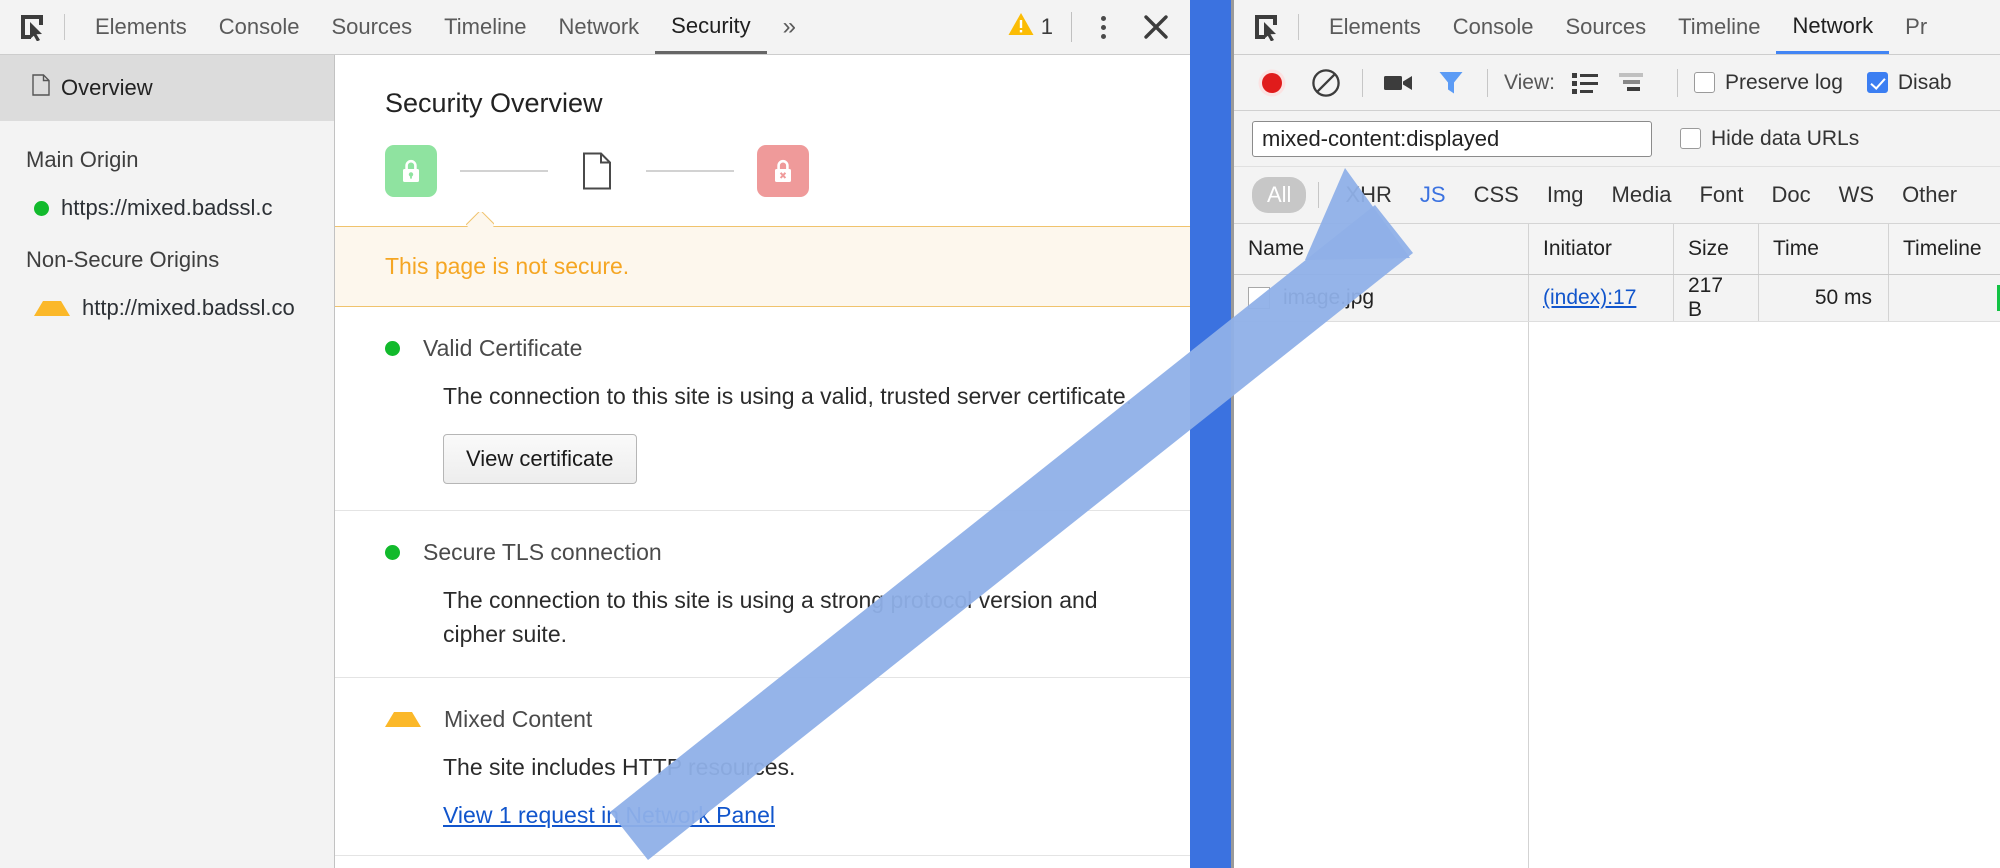  What do you see at coordinates (1589, 298) in the screenshot?
I see `initiator-link: (index):17` at bounding box center [1589, 298].